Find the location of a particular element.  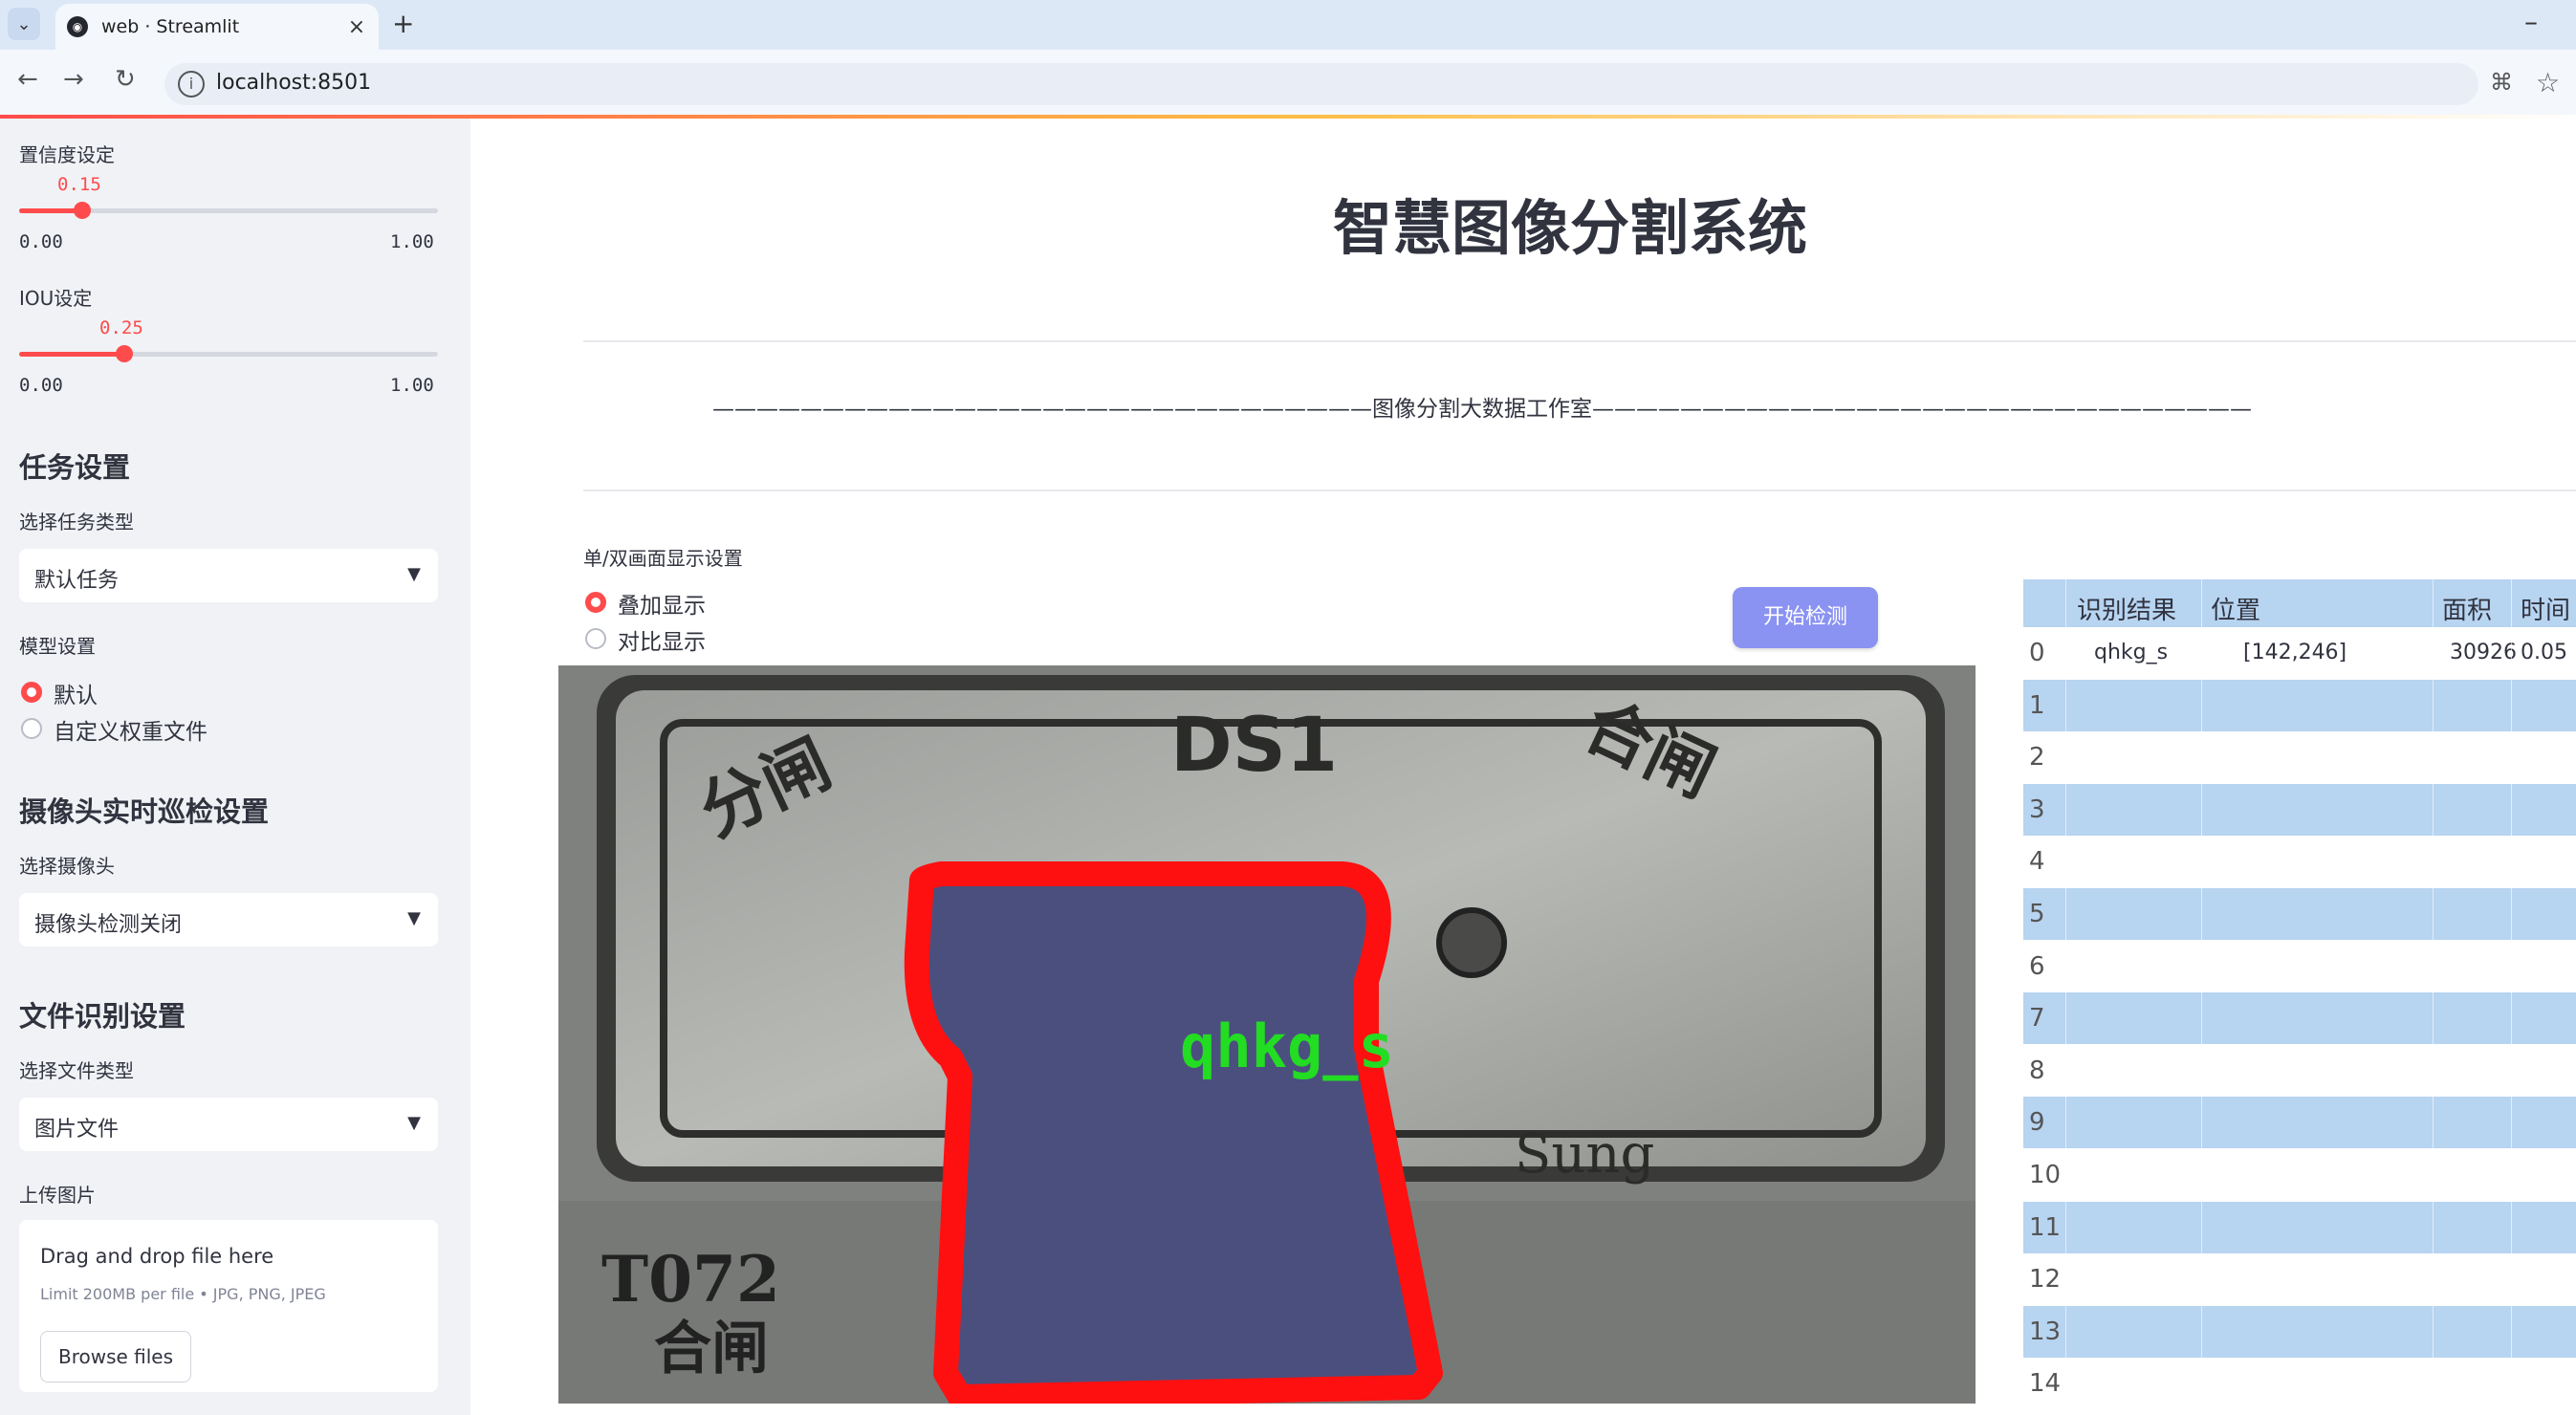

table-row: 1 is located at coordinates (2299, 705).